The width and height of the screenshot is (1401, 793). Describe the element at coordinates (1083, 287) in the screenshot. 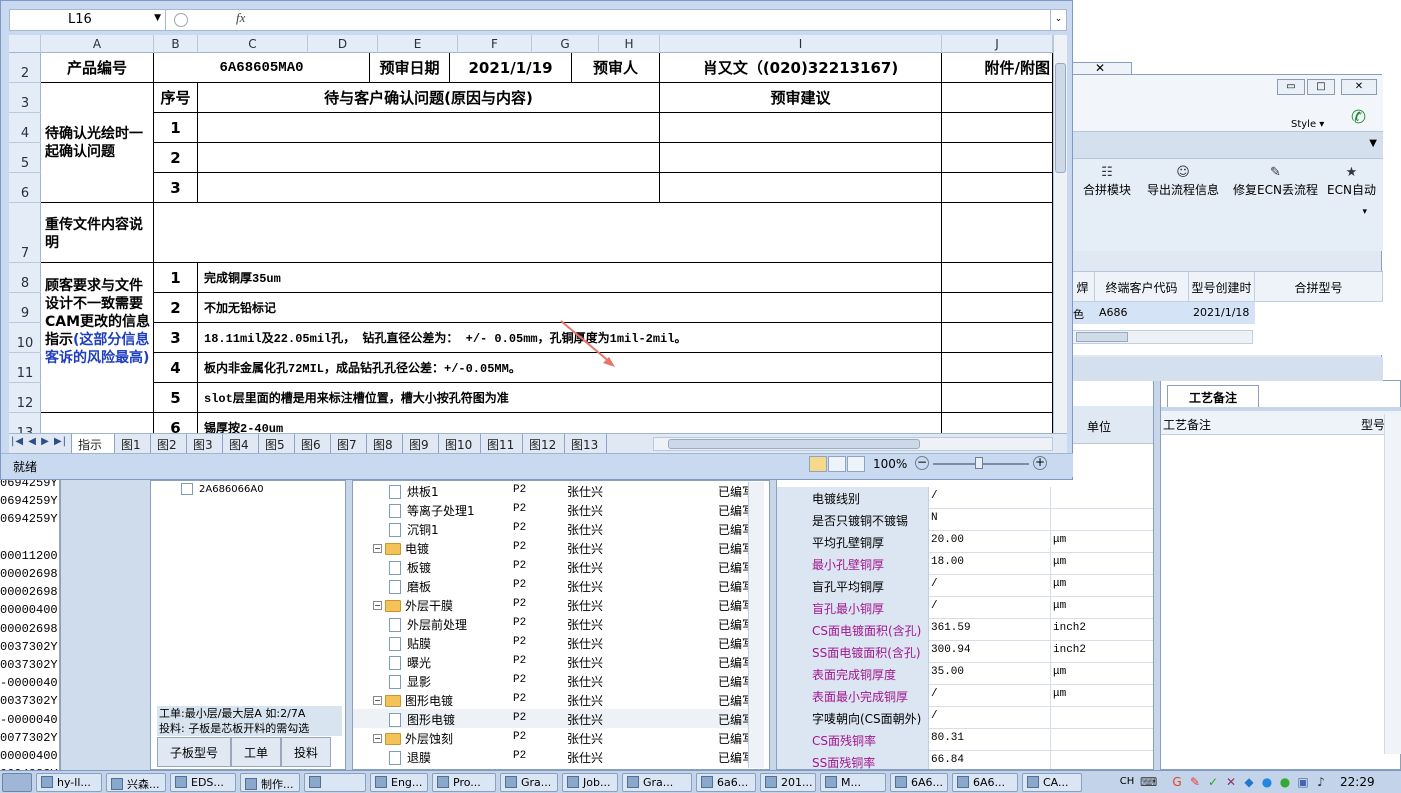

I see `grid-header: 焊` at that location.